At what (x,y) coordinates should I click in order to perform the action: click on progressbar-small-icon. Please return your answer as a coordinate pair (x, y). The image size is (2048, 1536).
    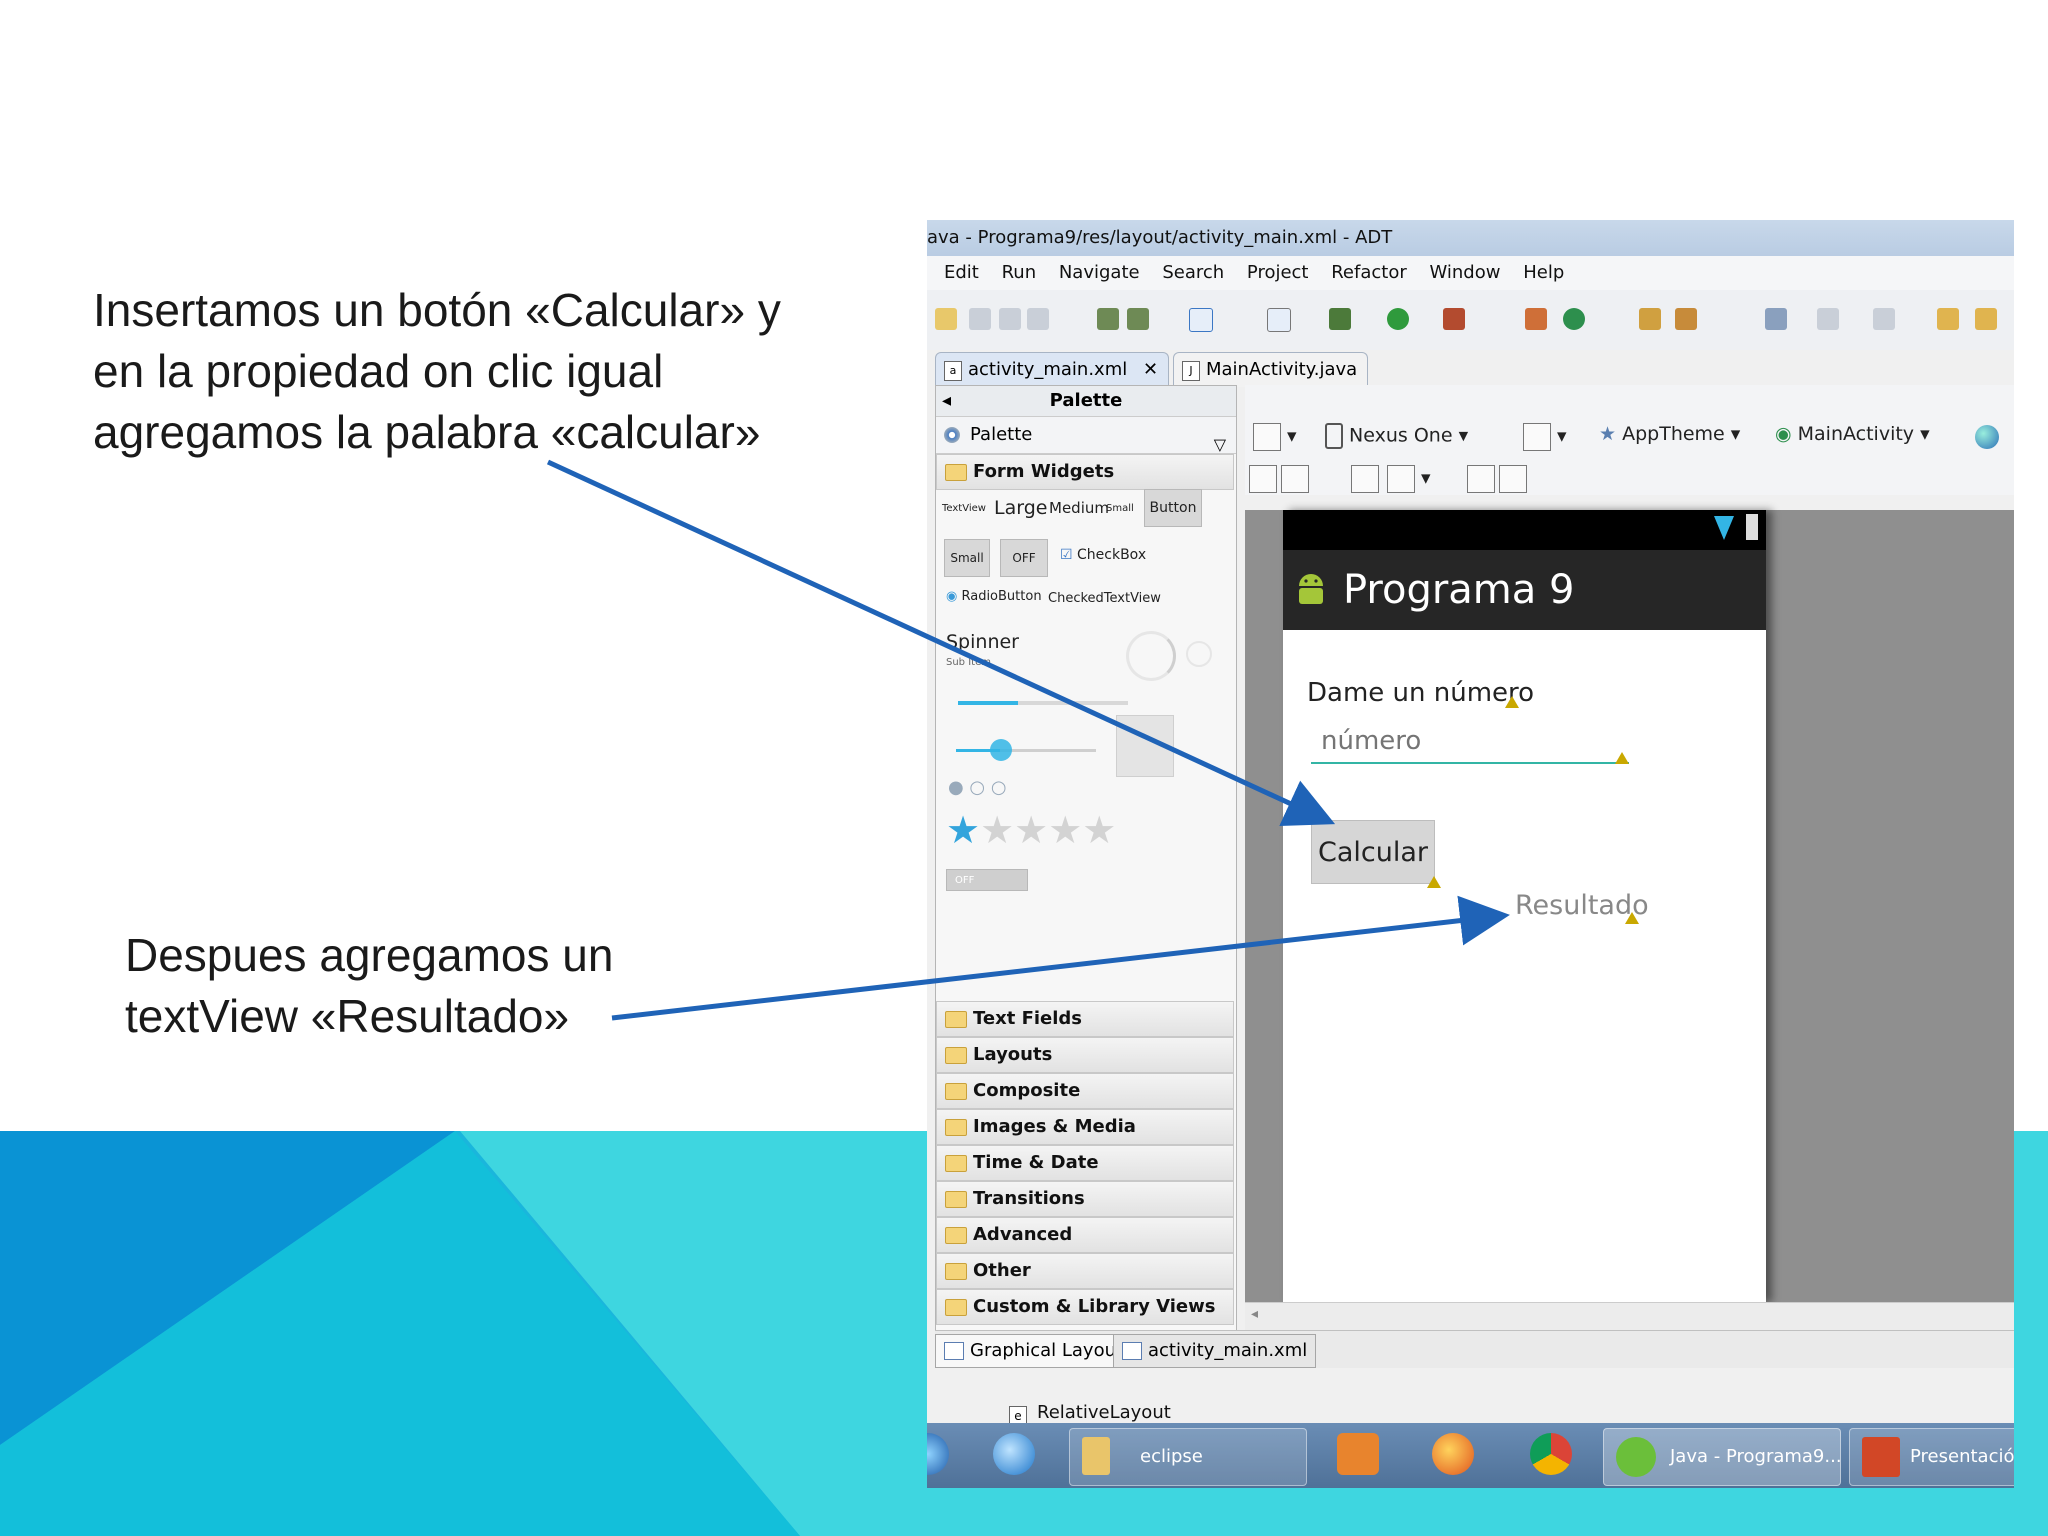
    Looking at the image, I should click on (1199, 654).